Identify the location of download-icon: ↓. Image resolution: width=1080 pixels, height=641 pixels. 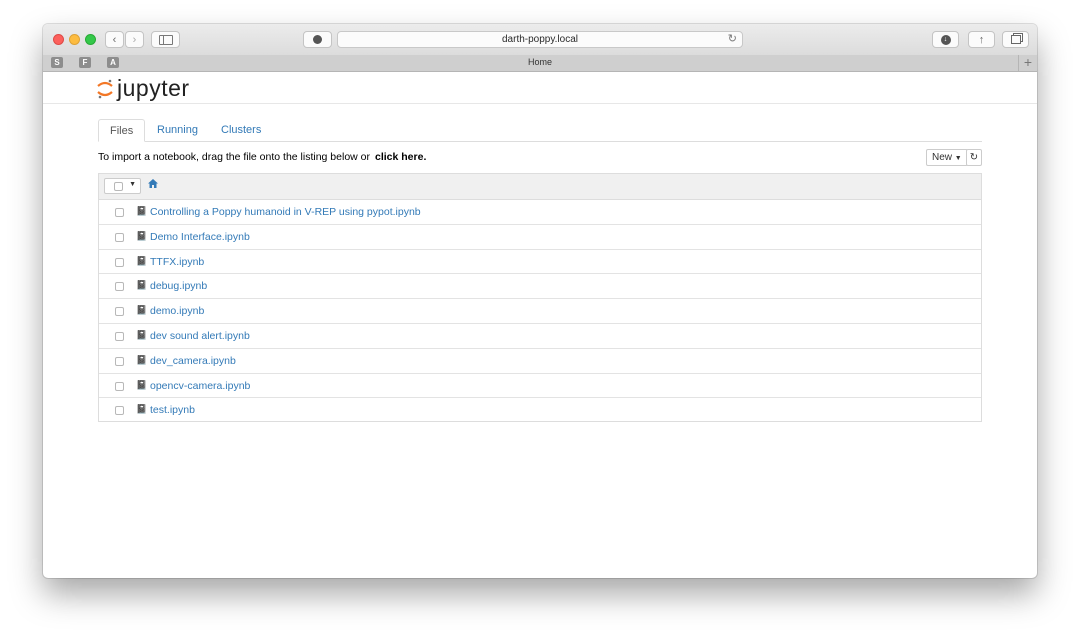
(945, 39).